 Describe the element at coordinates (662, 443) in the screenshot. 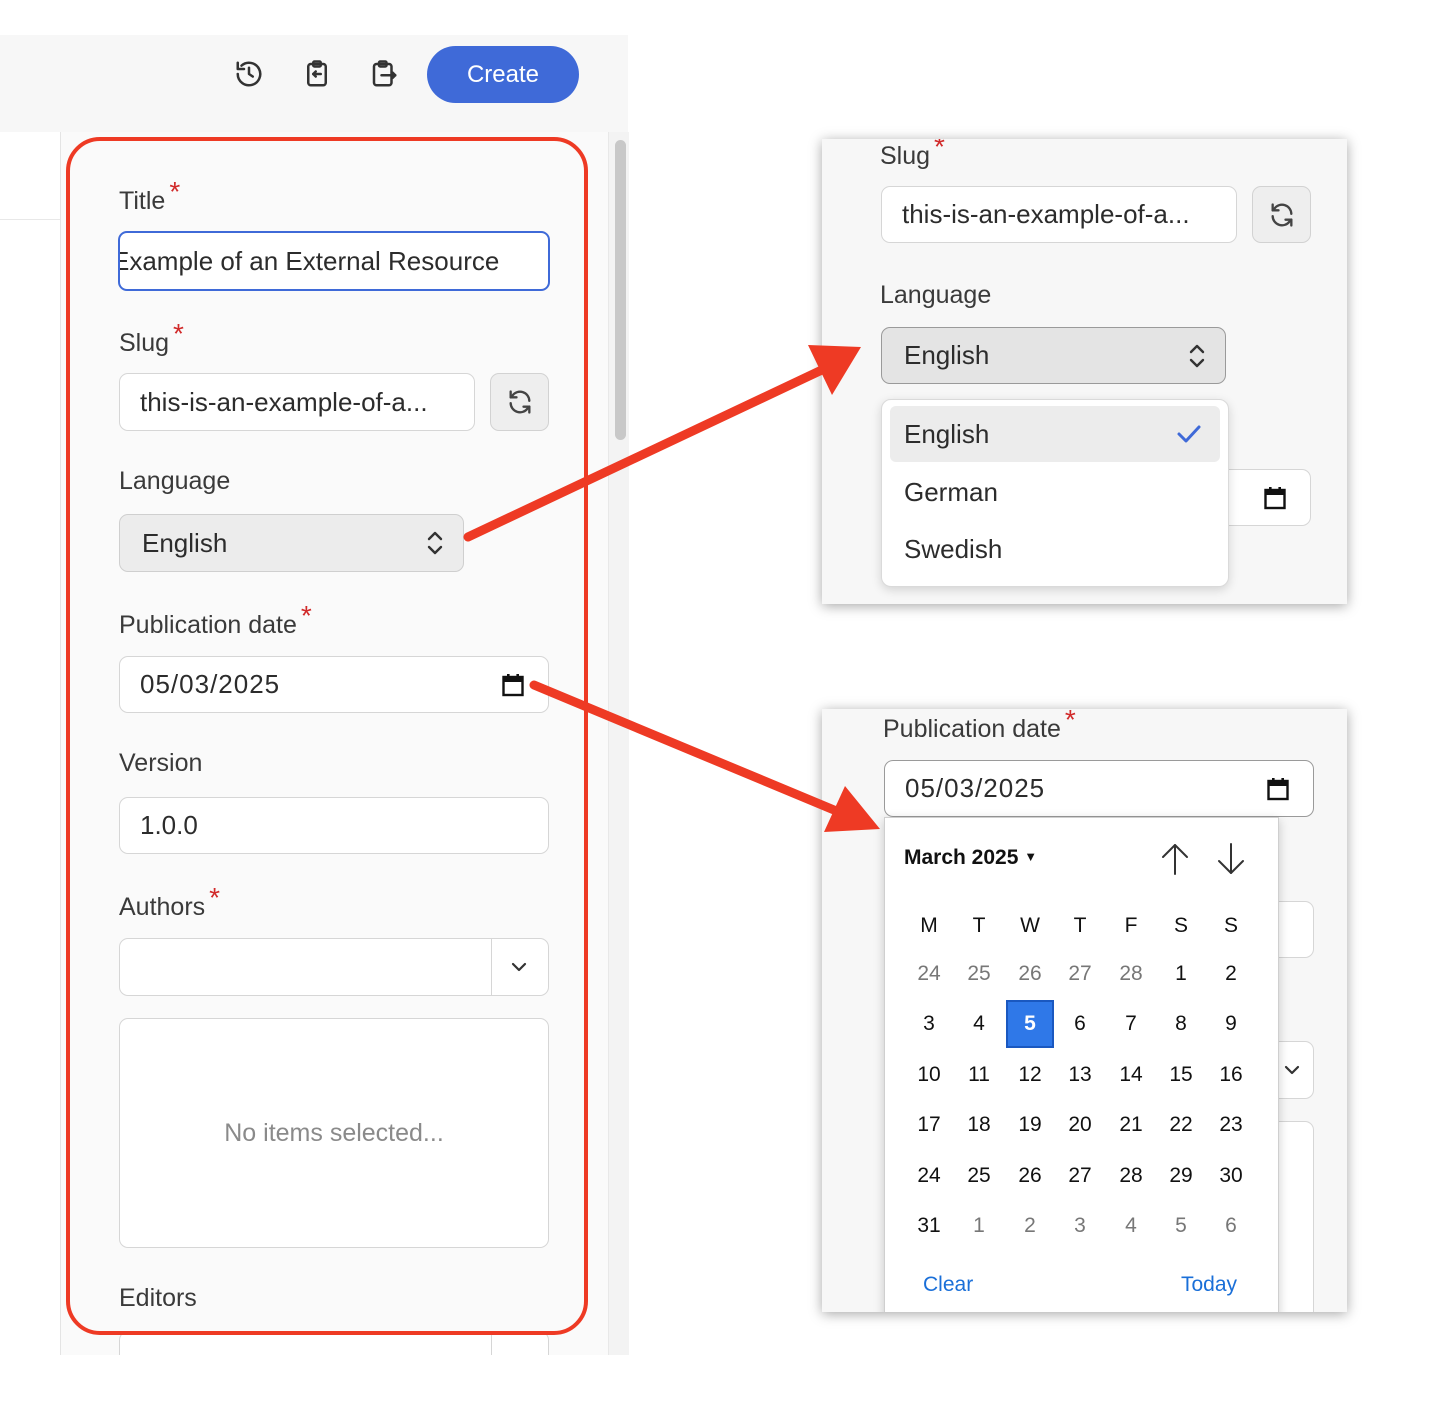

I see `arrow-to-language-zoom` at that location.